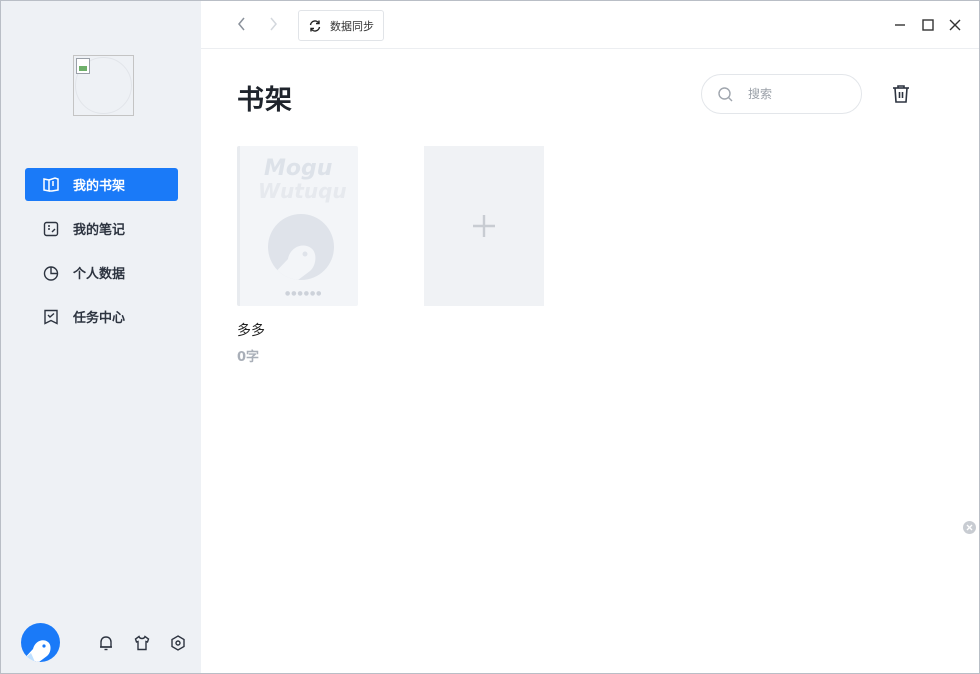 This screenshot has height=674, width=980. I want to click on app-logo-image, so click(103, 85).